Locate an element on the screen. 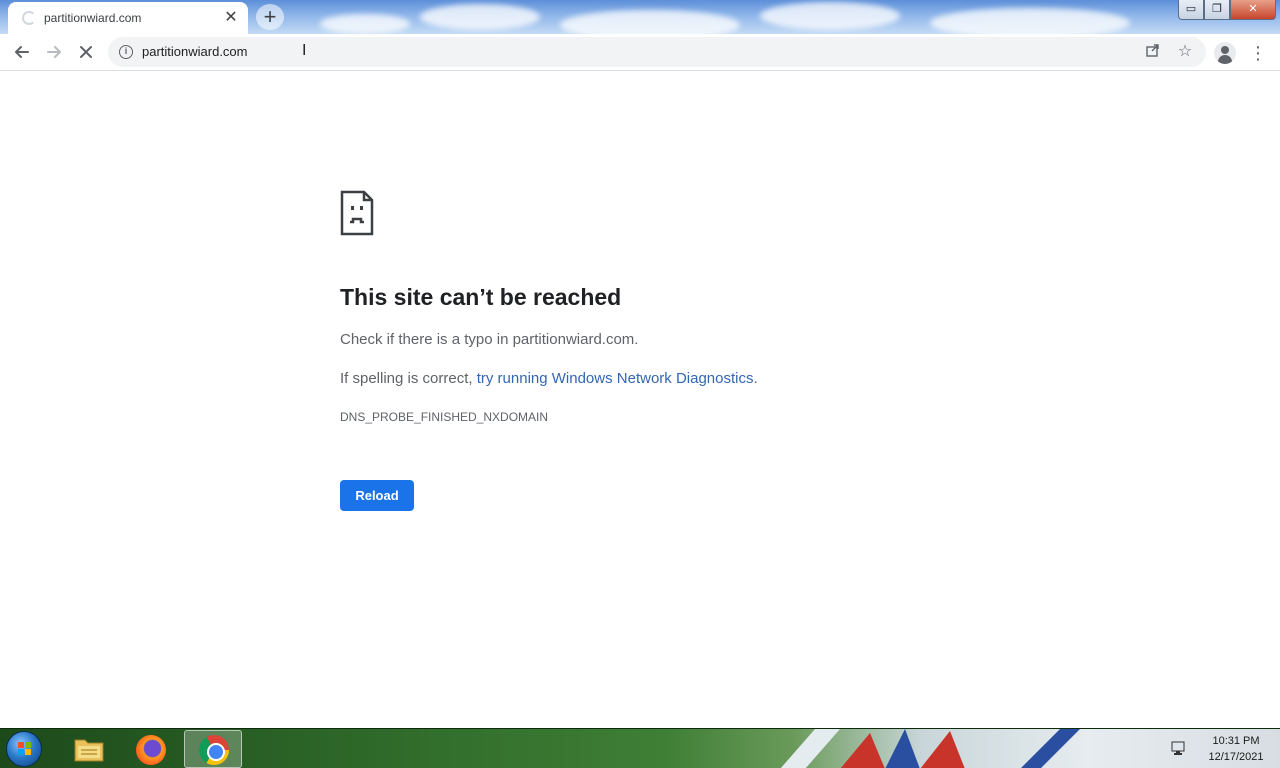 The height and width of the screenshot is (768, 1280). site-info-icon: i is located at coordinates (126, 52).